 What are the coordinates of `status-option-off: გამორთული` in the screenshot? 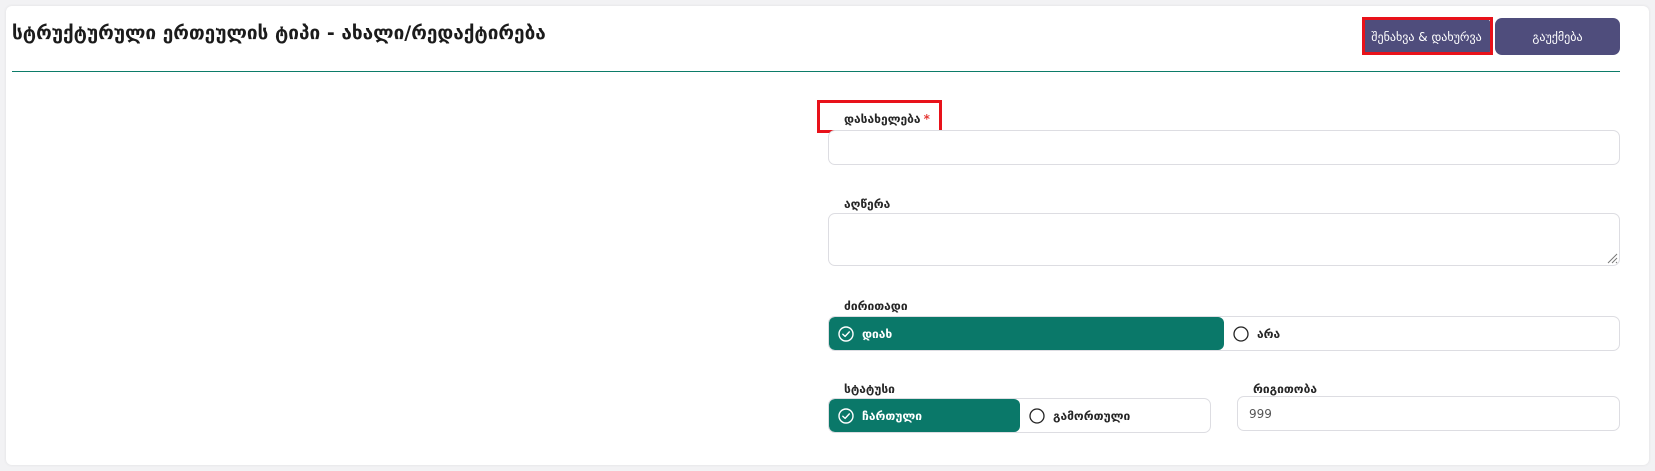 It's located at (1115, 415).